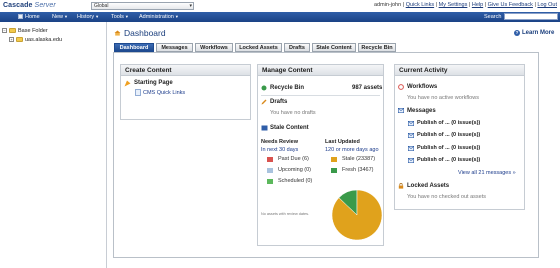  What do you see at coordinates (377, 47) in the screenshot?
I see `tab-recycle-bin: Recycle Bin` at bounding box center [377, 47].